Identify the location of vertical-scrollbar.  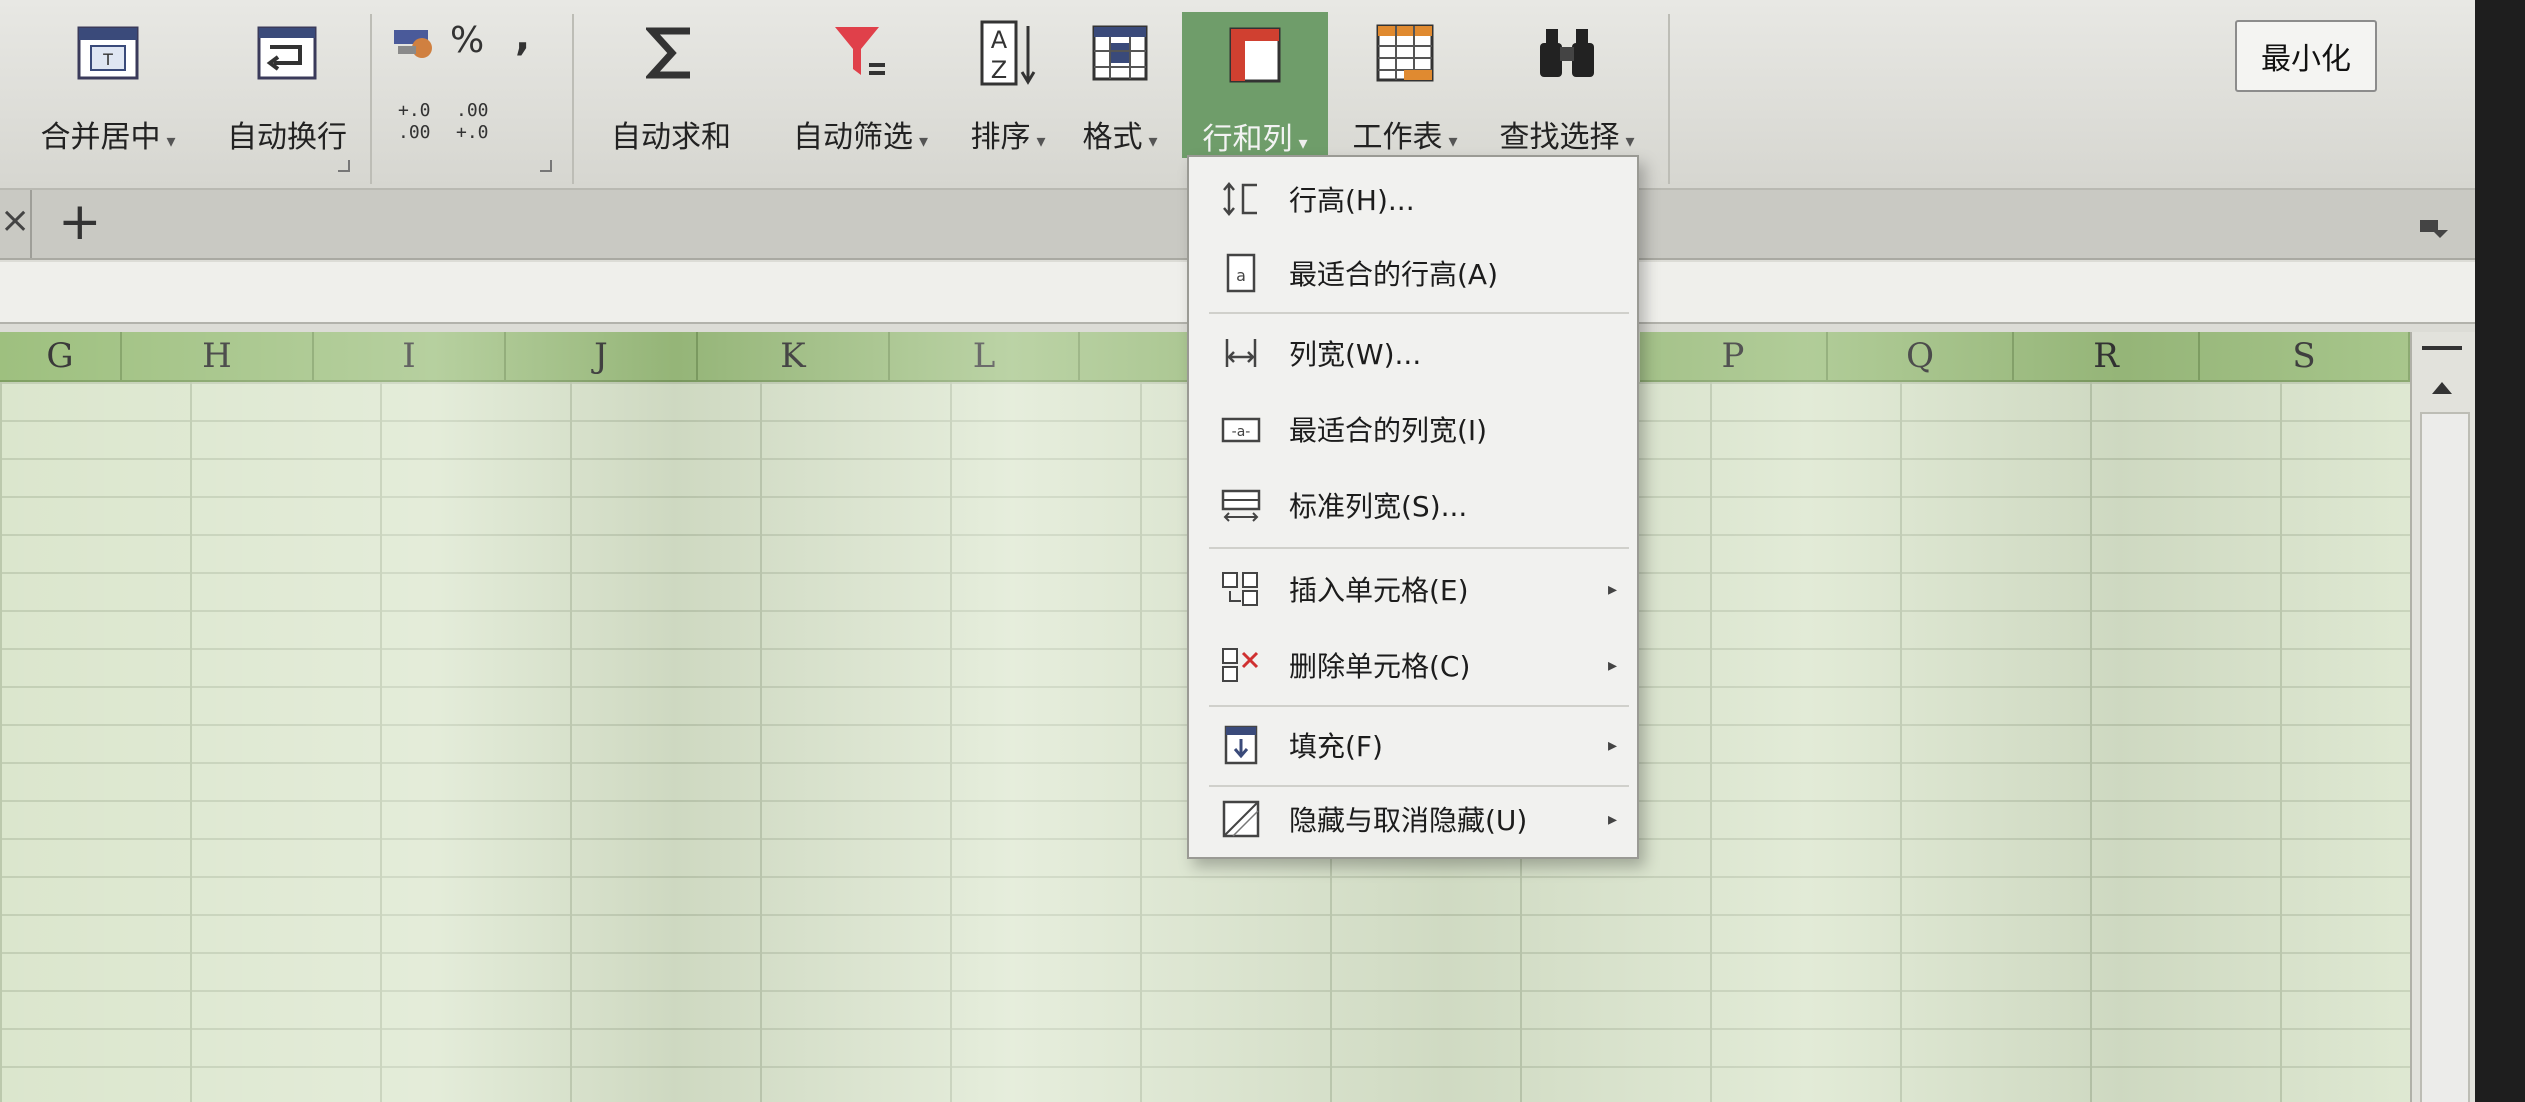
(2442, 717).